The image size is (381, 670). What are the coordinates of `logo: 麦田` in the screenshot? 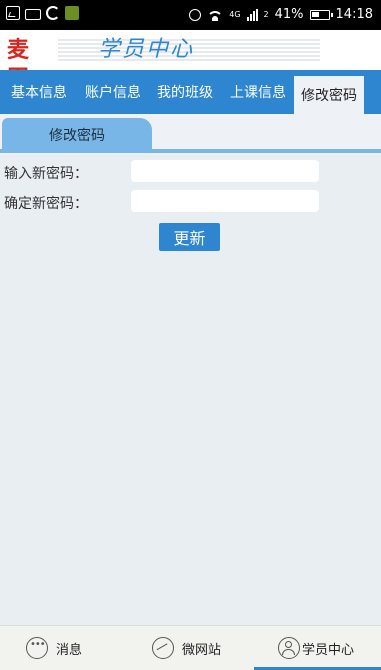 It's located at (18, 64).